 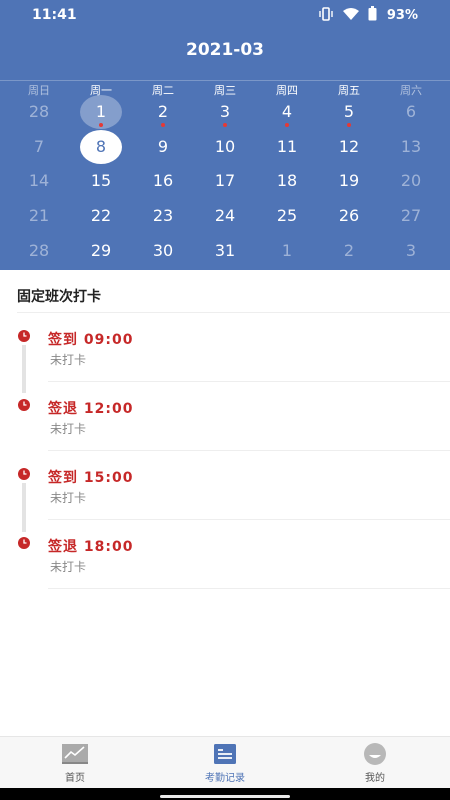 I want to click on tab-label: 首页, so click(x=75, y=778).